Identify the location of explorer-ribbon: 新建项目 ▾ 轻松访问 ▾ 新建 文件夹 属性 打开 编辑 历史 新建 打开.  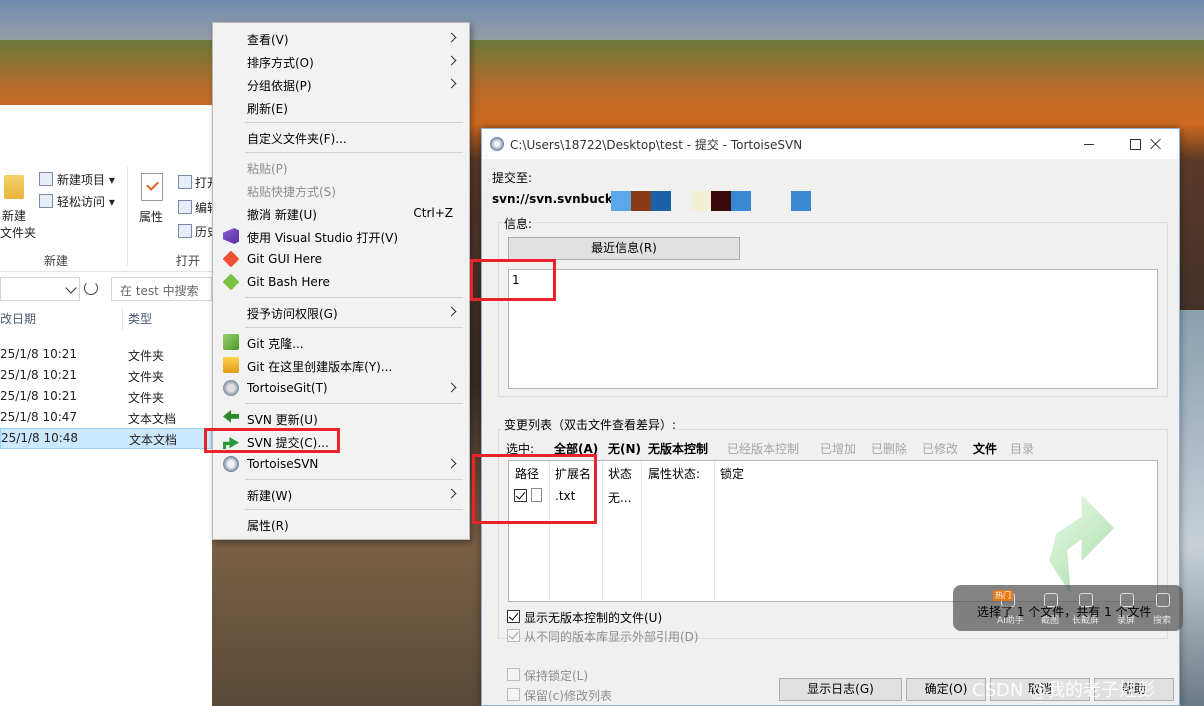
(109, 188).